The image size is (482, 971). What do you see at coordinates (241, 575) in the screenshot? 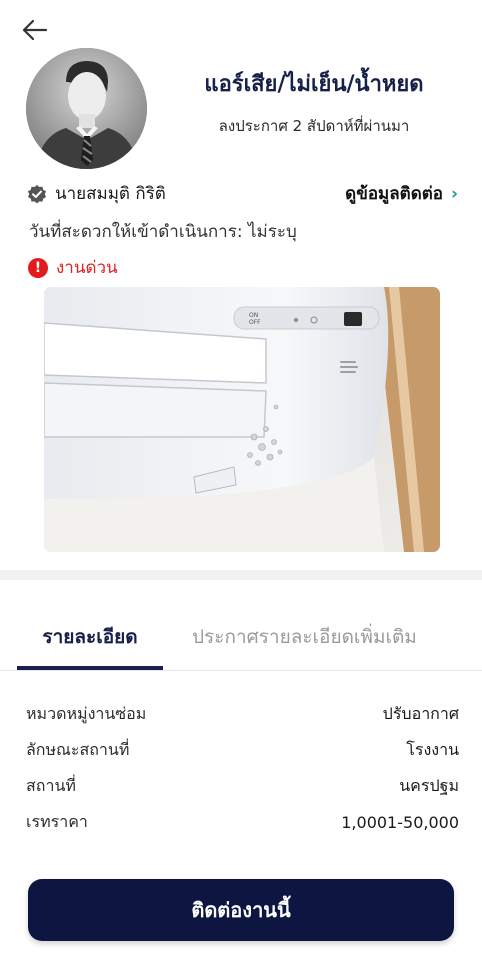
I see `section-divider` at bounding box center [241, 575].